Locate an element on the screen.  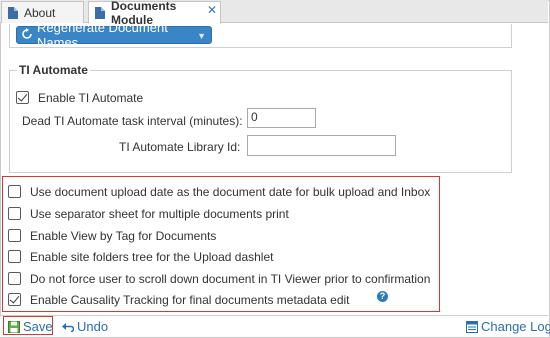
tab-about-label: About is located at coordinates (40, 12).